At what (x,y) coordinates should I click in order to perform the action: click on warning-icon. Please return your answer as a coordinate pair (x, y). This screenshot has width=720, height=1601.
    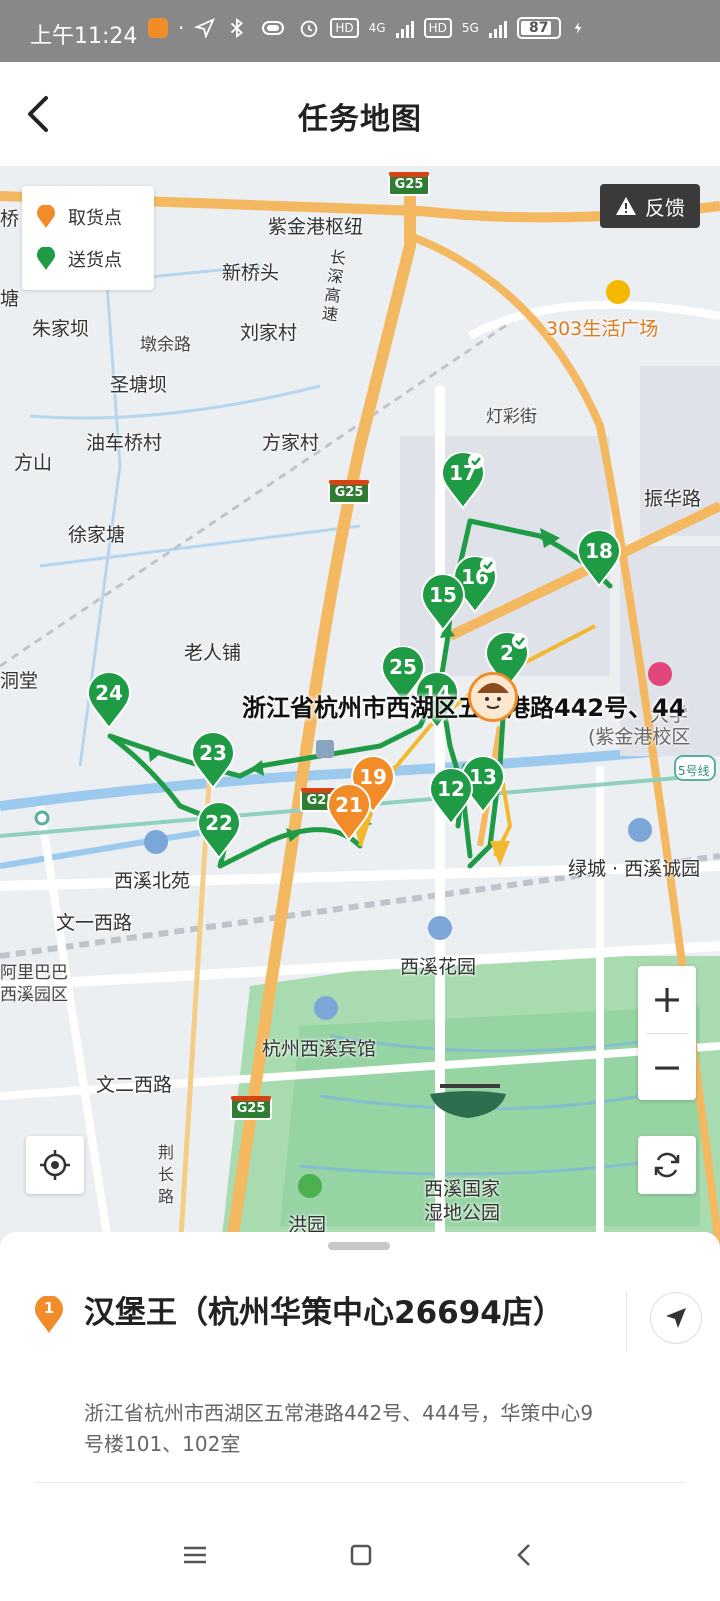
    Looking at the image, I should click on (626, 206).